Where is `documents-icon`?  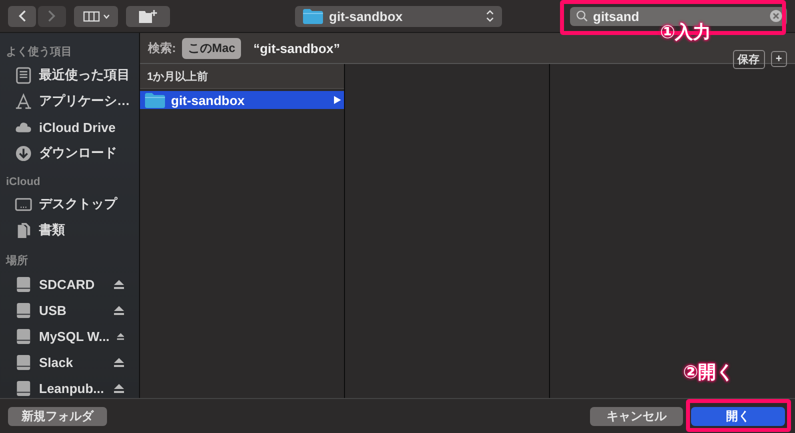
documents-icon is located at coordinates (23, 230).